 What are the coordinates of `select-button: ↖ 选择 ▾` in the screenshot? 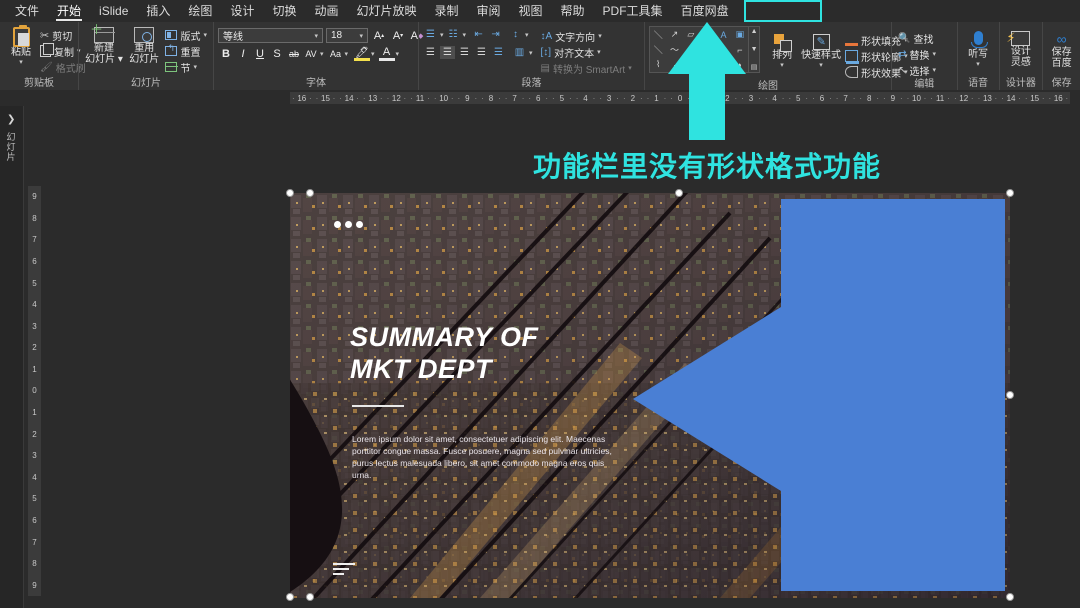 It's located at (917, 70).